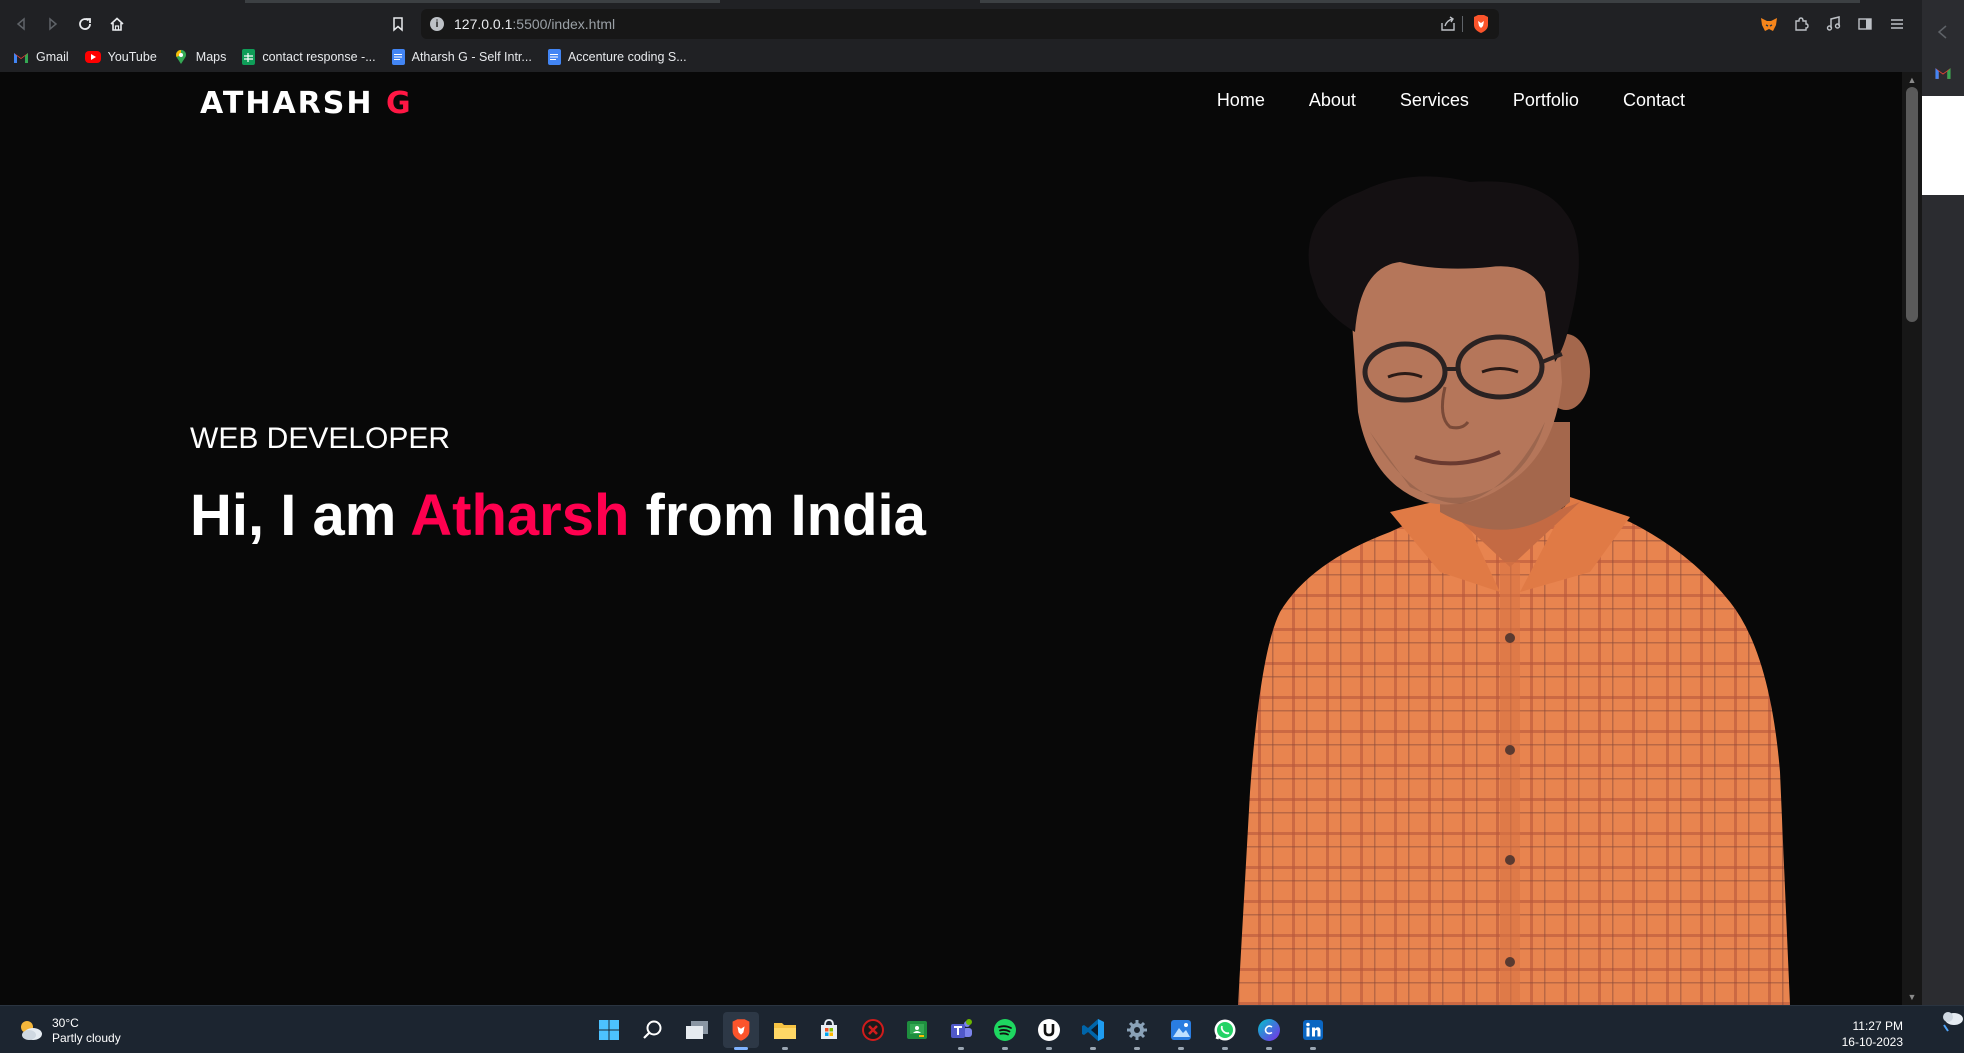 The height and width of the screenshot is (1053, 1964). Describe the element at coordinates (1654, 100) in the screenshot. I see `nav-contact: Contact` at that location.